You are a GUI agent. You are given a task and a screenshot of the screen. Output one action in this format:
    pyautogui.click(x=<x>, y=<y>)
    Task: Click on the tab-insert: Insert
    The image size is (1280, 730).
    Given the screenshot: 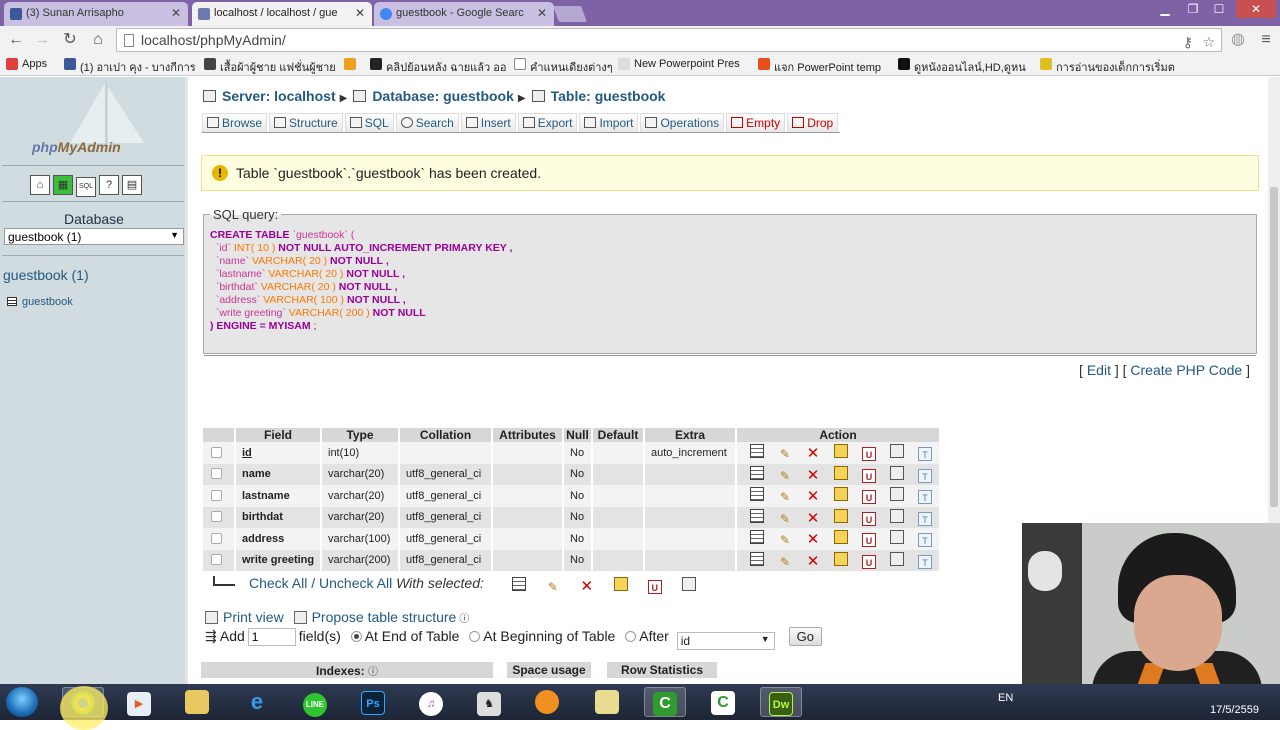 What is the action you would take?
    pyautogui.click(x=488, y=122)
    